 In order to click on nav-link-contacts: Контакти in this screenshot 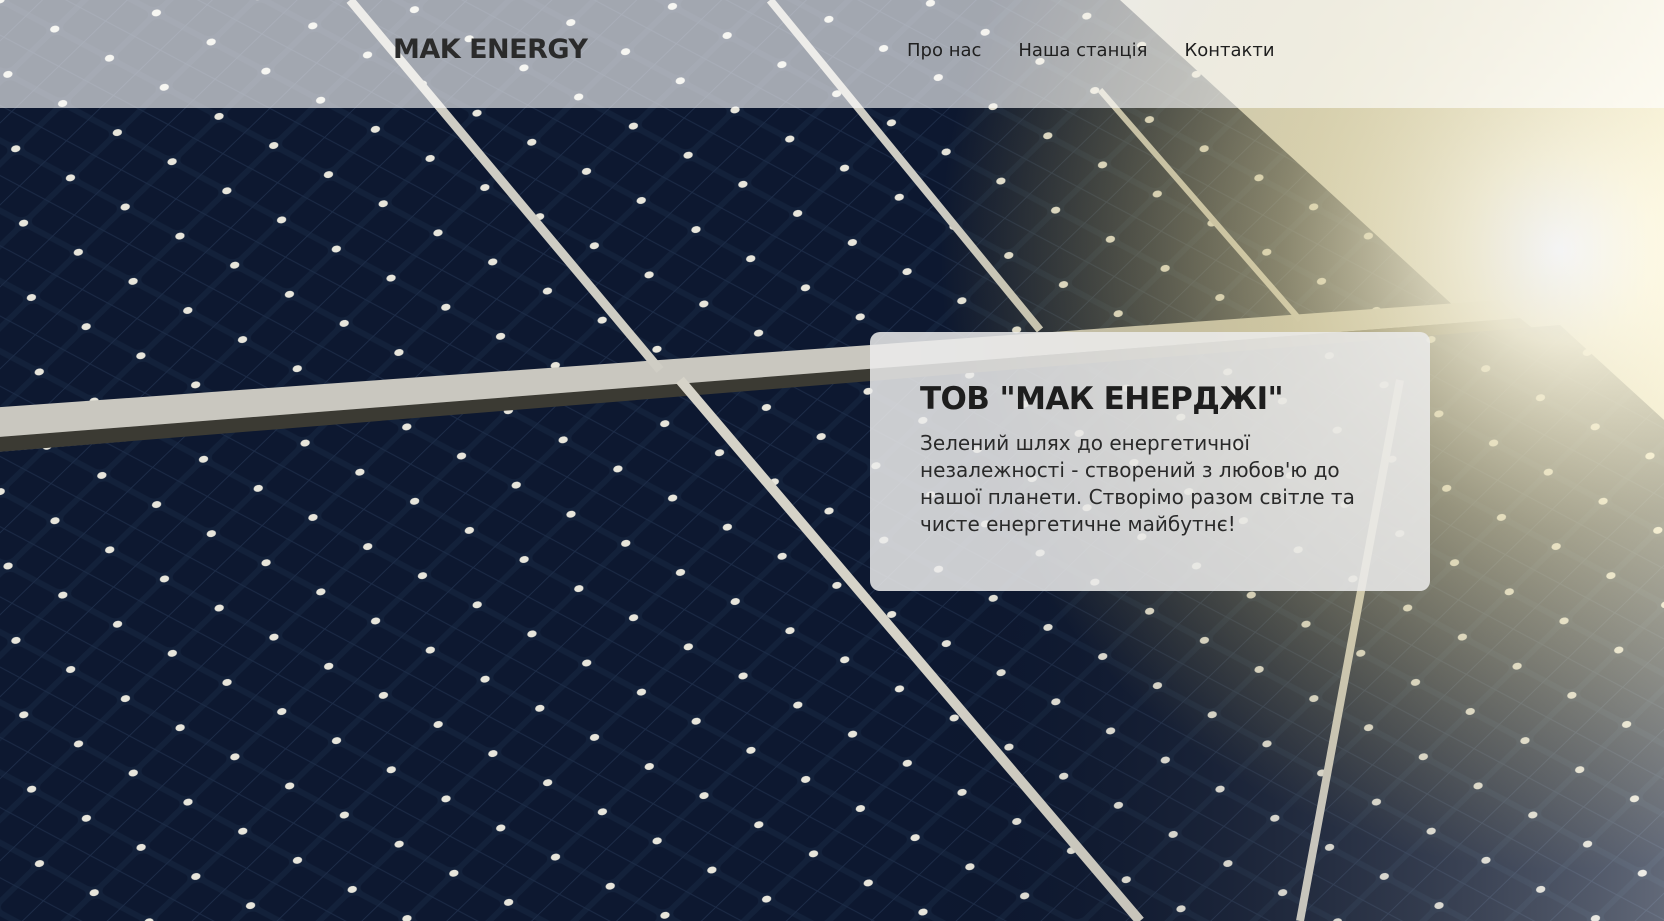, I will do `click(1229, 50)`.